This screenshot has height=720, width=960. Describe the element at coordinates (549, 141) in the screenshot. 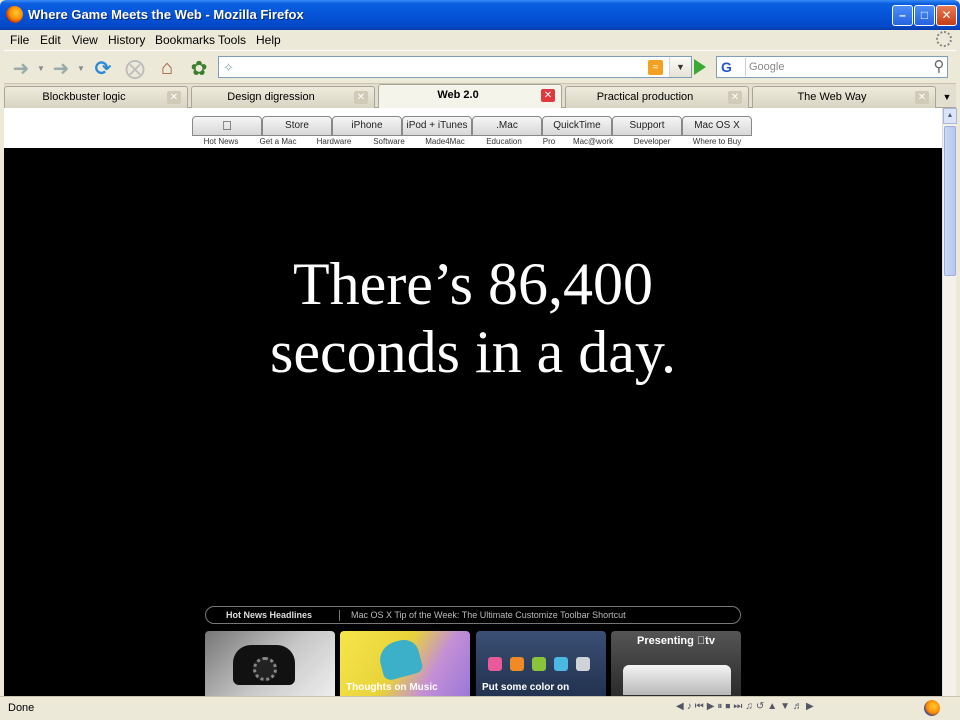

I see `subnav-pro: Pro` at that location.